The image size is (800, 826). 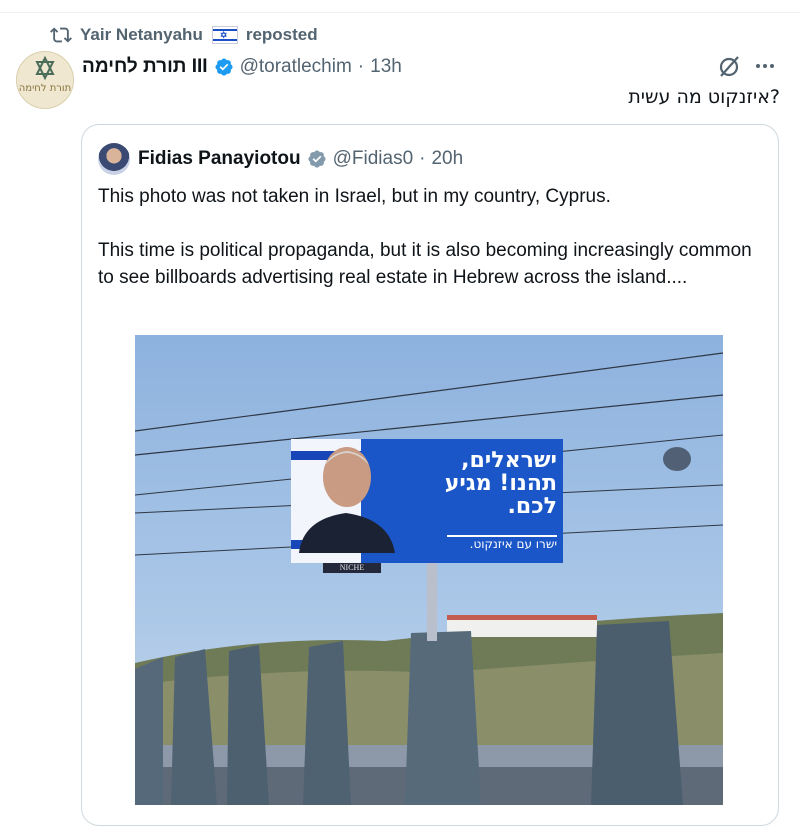 I want to click on quote-handle: @Fidias0, so click(x=373, y=159).